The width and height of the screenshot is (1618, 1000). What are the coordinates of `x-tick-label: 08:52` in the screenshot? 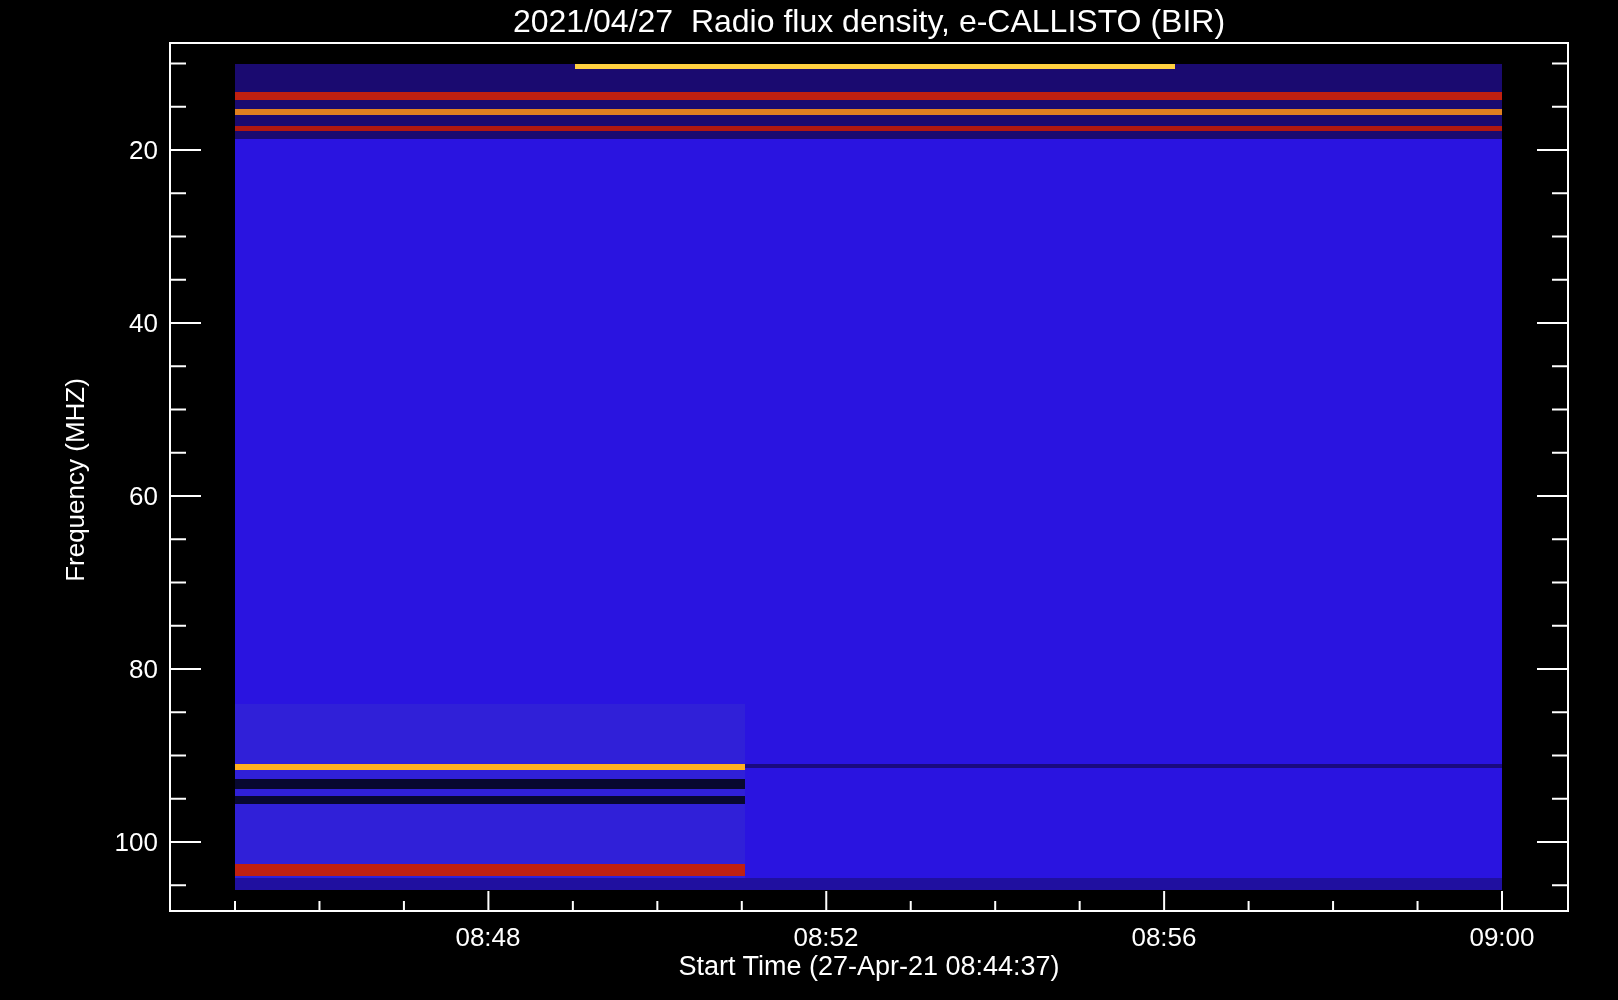 It's located at (826, 937).